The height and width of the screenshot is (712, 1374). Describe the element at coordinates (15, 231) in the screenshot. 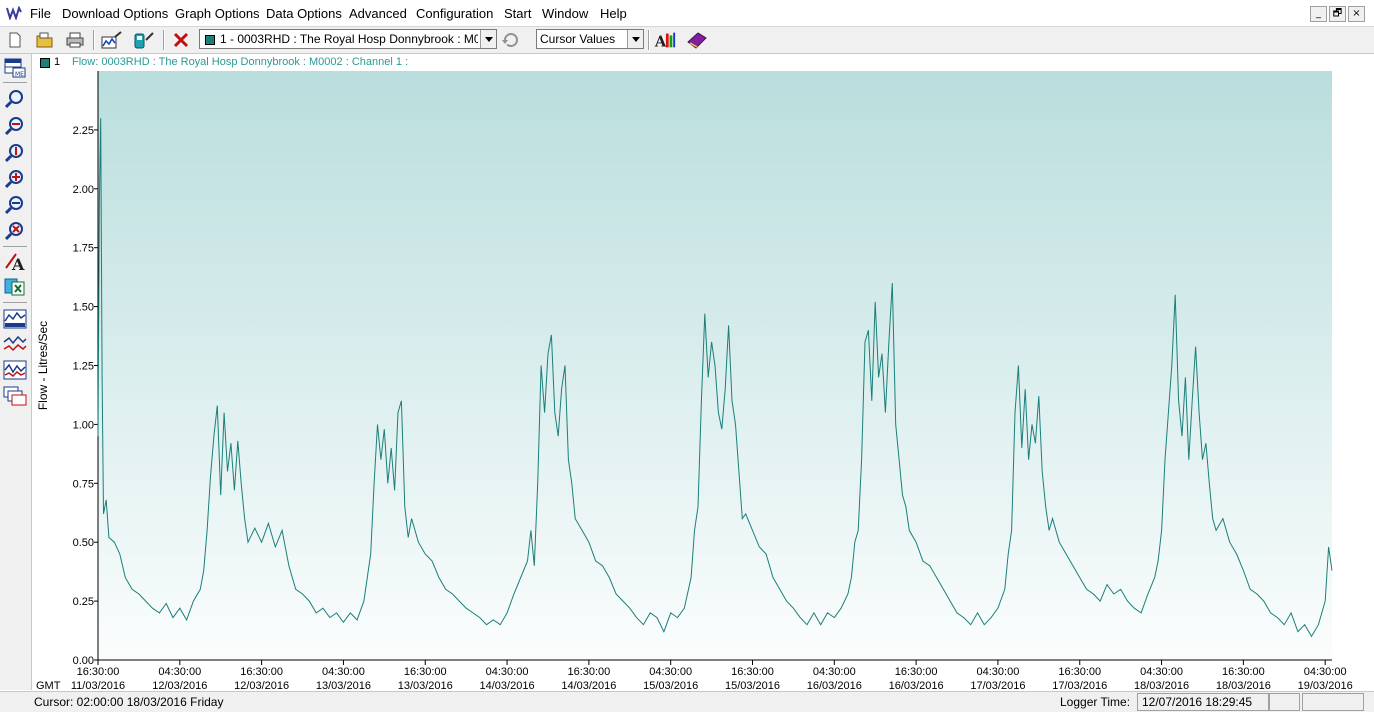

I see `zoom-reset-icon` at that location.